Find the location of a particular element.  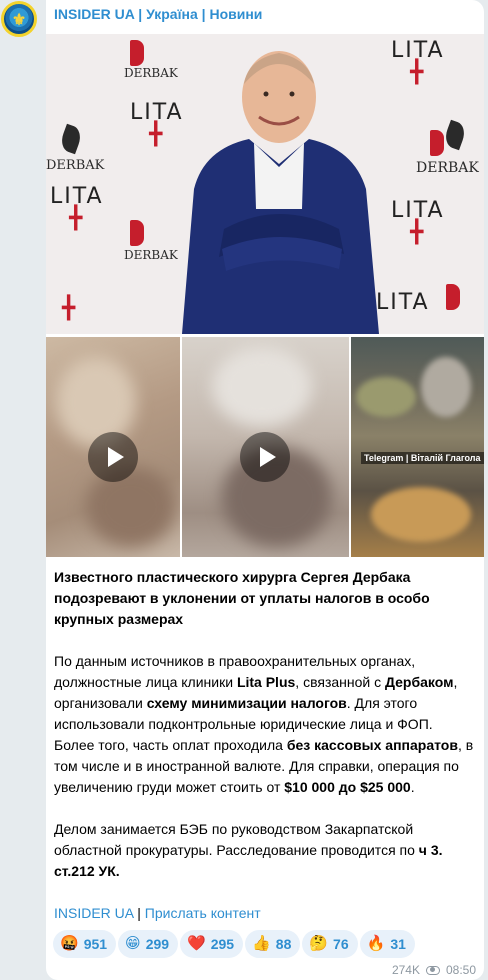

view-count: 274K is located at coordinates (405, 970).